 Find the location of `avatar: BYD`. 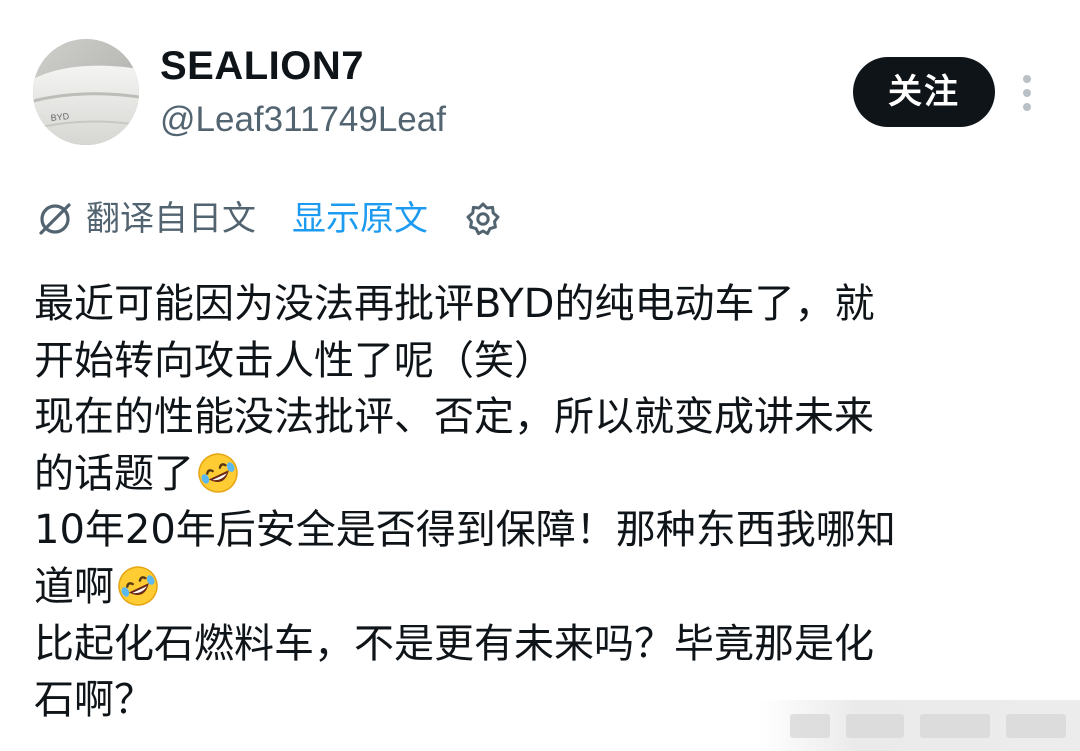

avatar: BYD is located at coordinates (86, 92).